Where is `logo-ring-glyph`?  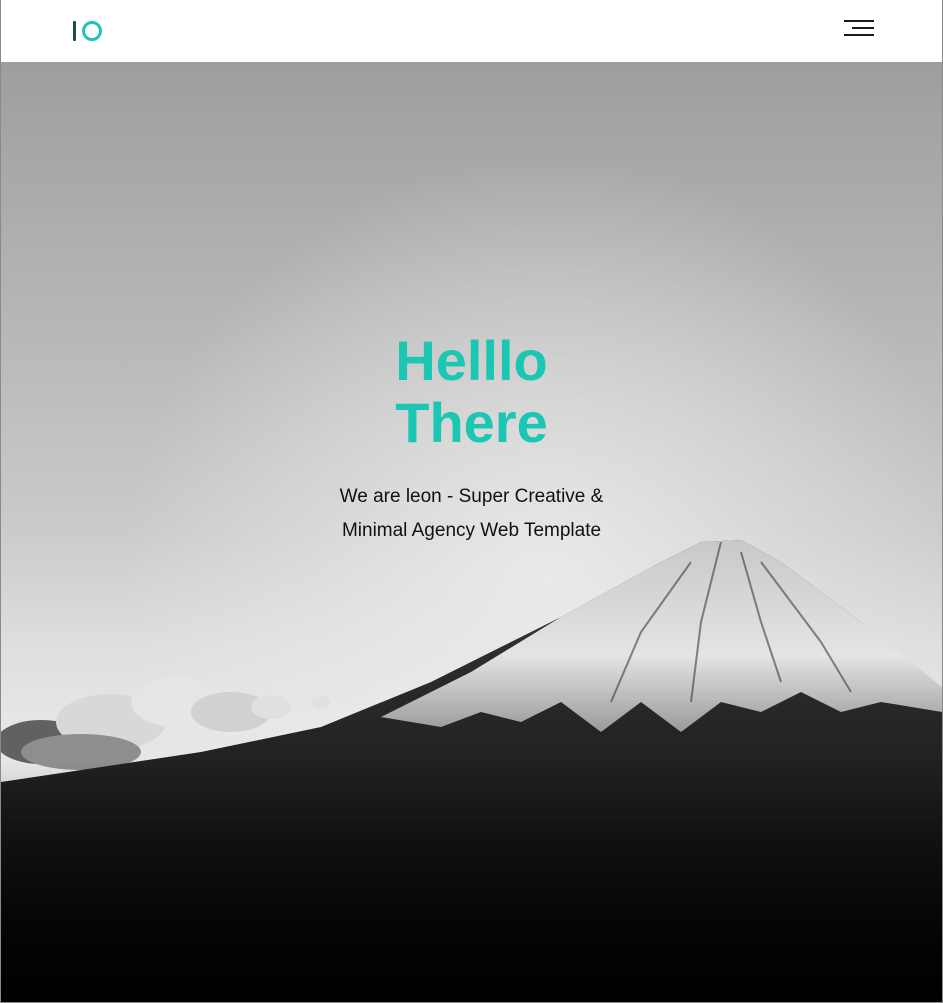 logo-ring-glyph is located at coordinates (92, 31).